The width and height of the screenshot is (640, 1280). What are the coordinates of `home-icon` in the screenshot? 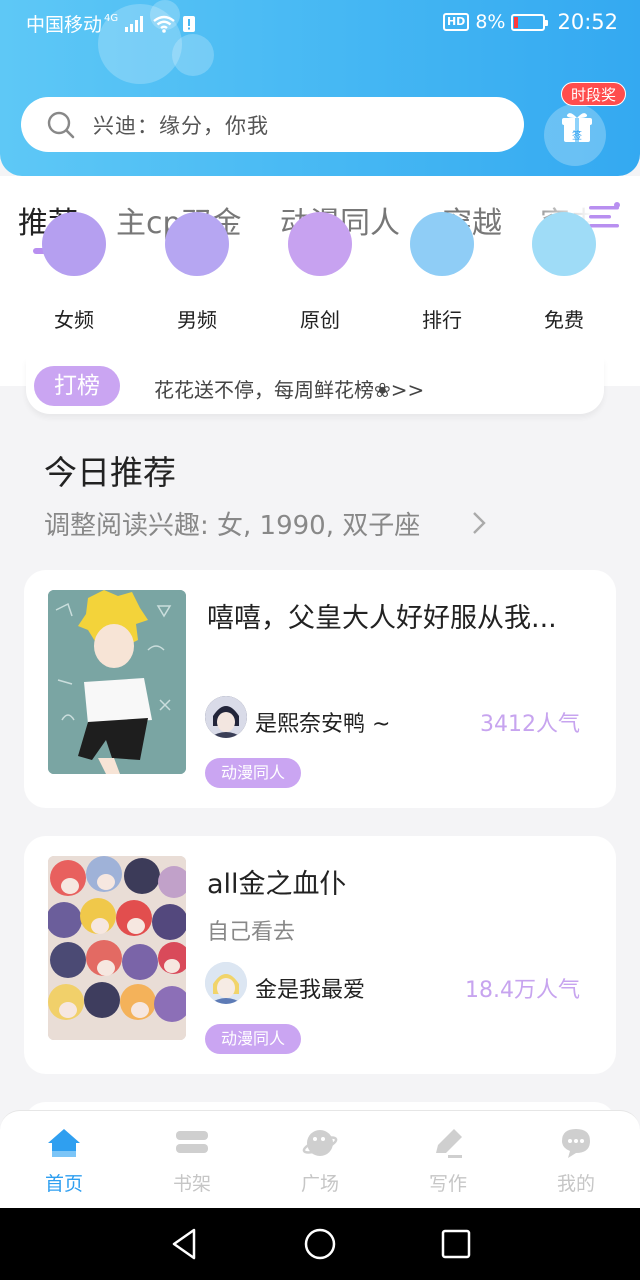 It's located at (64, 1143).